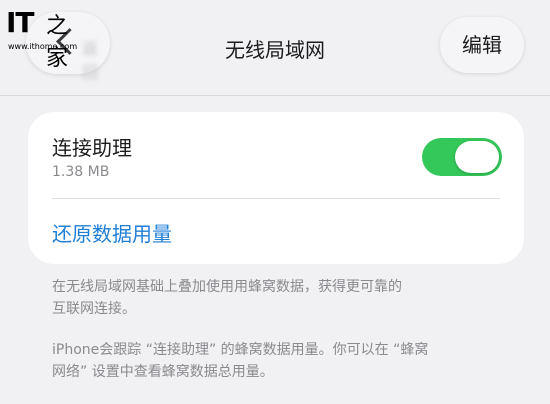 The width and height of the screenshot is (550, 404). What do you see at coordinates (240, 350) in the screenshot?
I see `note-line: iPhone会跟踪 “连接助理” 的蜂窝数据用量。你可以在 “蜂窝` at bounding box center [240, 350].